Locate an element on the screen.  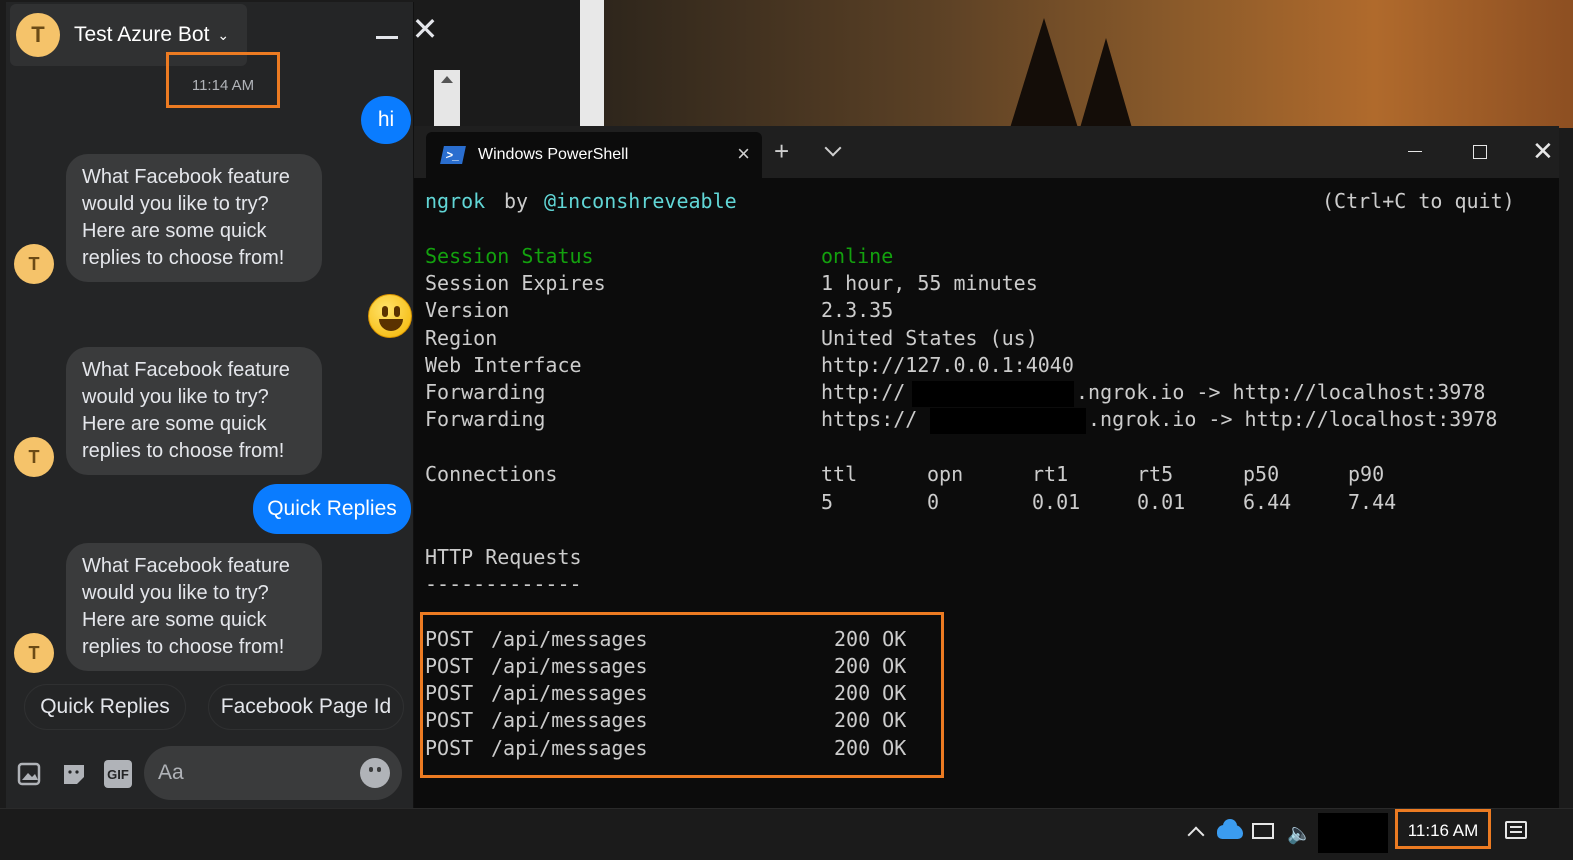
http-requests-title: HTTP Requests is located at coordinates (503, 557).